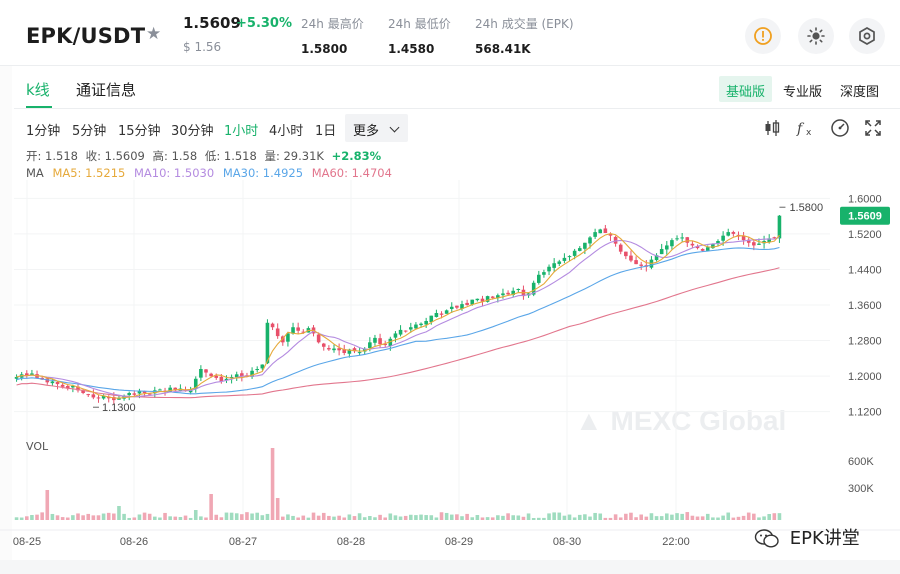 The image size is (900, 574). Describe the element at coordinates (241, 129) in the screenshot. I see `interval-1h: 1小时` at that location.